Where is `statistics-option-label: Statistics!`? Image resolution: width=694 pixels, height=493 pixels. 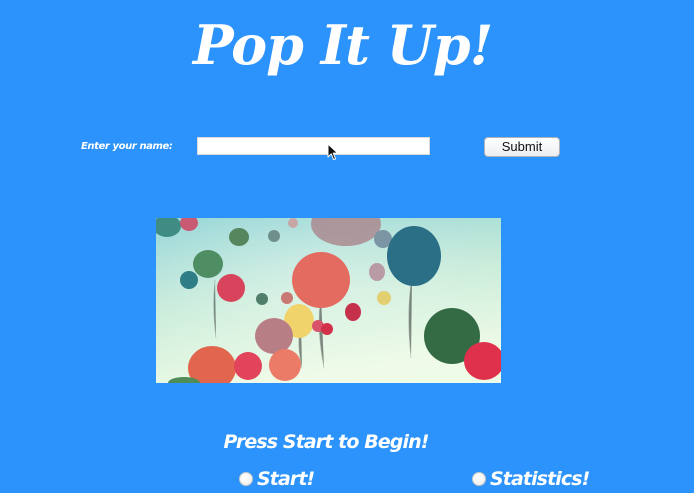
statistics-option-label: Statistics! is located at coordinates (540, 479).